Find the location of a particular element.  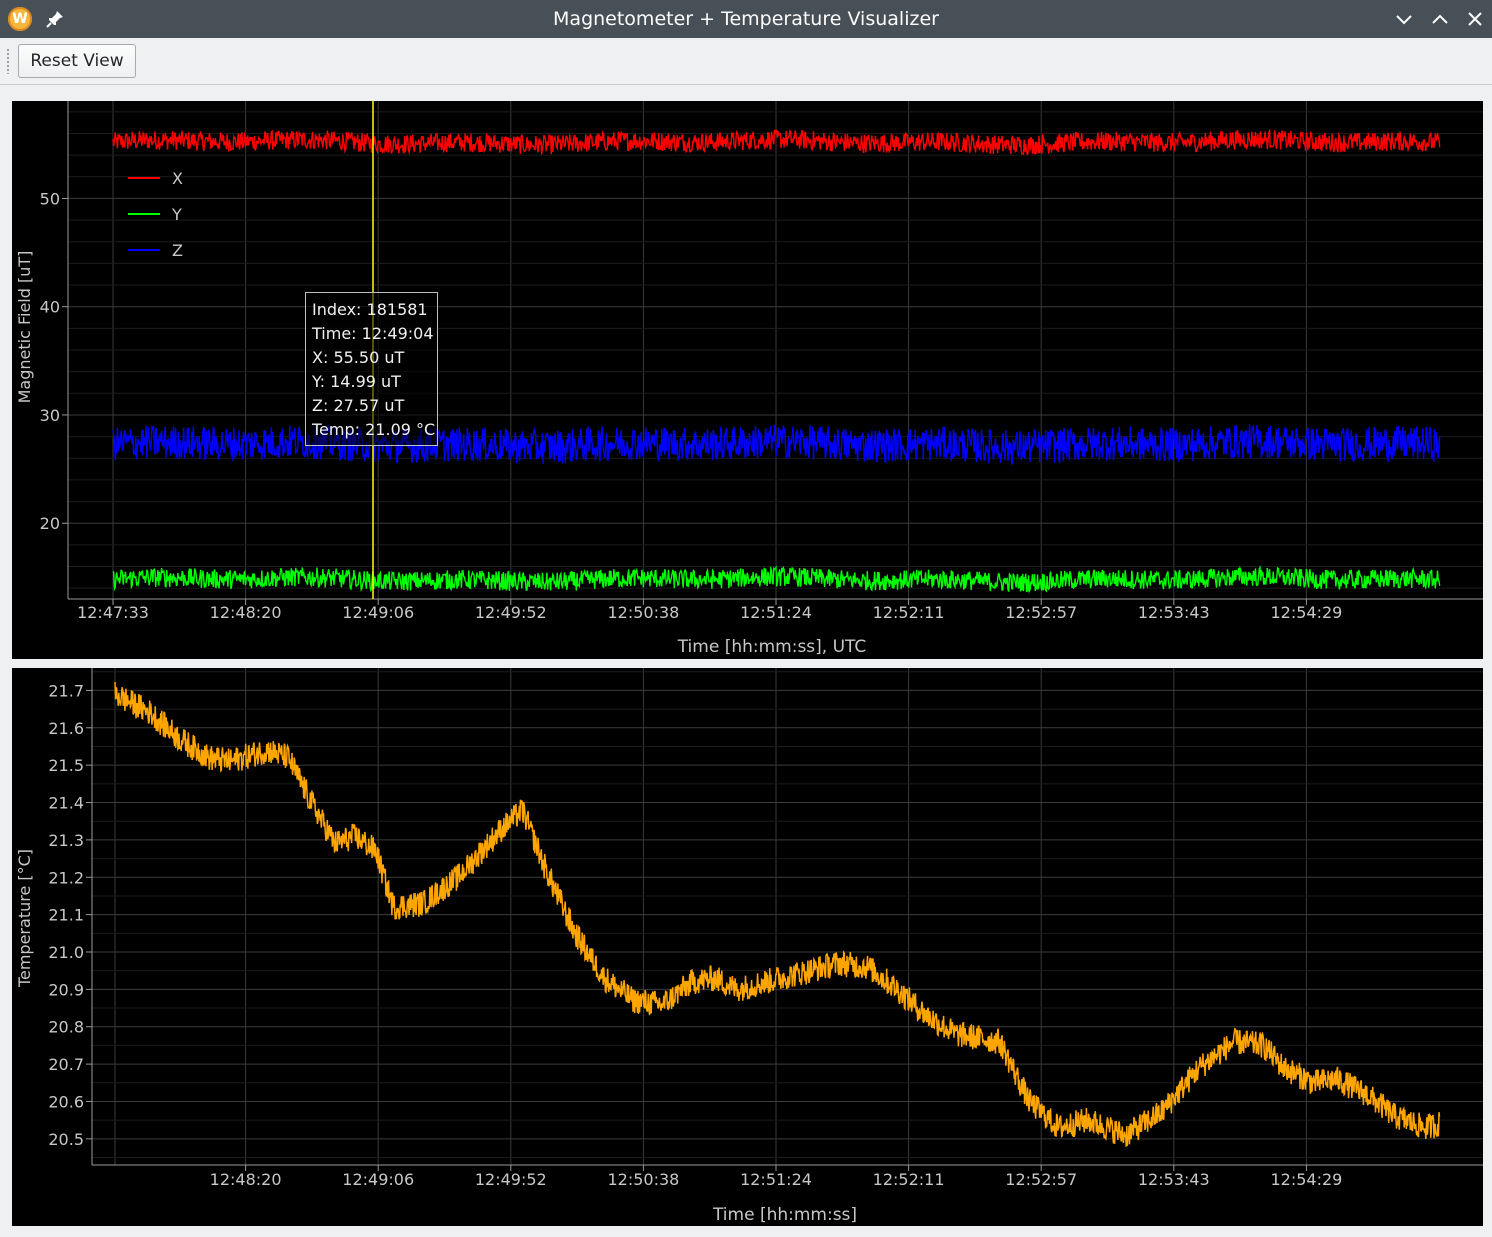

minimize-icon is located at coordinates (1404, 19).